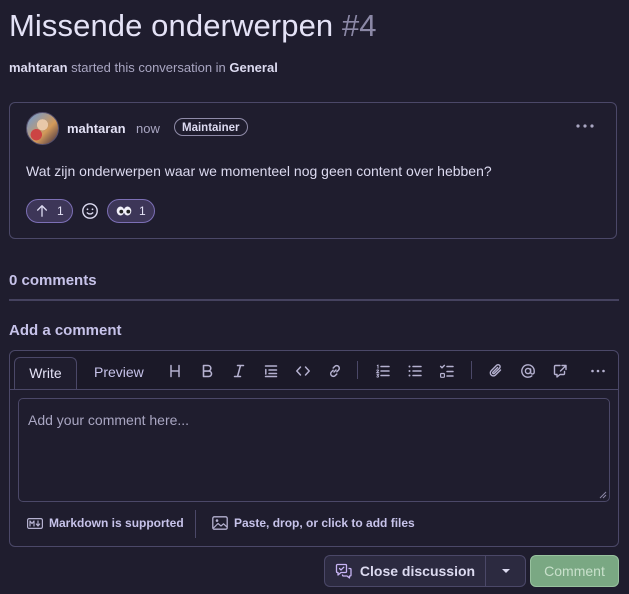  I want to click on code-icon, so click(303, 371).